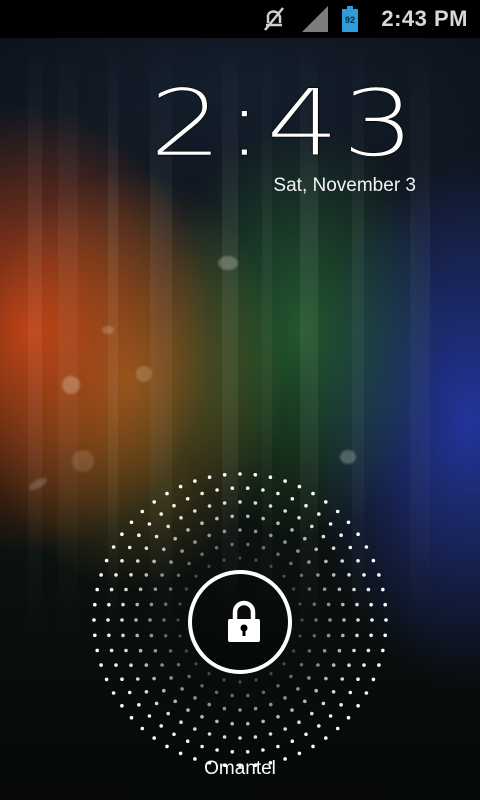  What do you see at coordinates (240, 622) in the screenshot?
I see `unlock-handle` at bounding box center [240, 622].